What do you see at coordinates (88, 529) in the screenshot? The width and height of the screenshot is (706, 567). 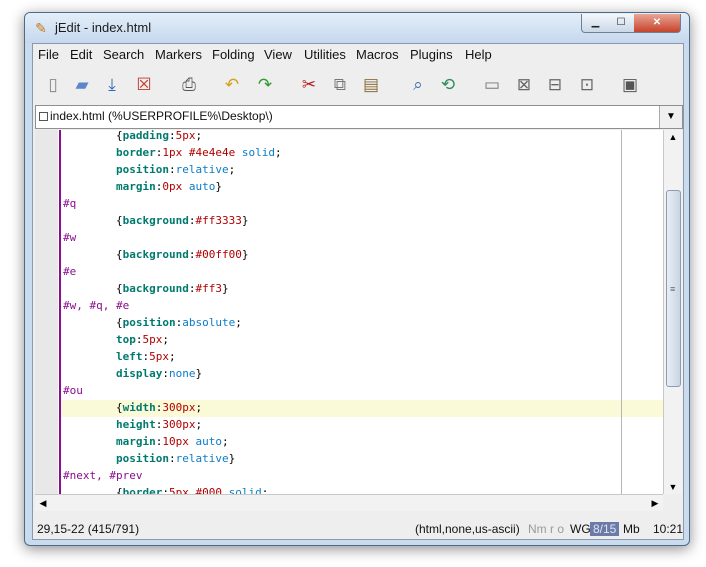 I see `caret-position: 29,15-22 (415/791)` at bounding box center [88, 529].